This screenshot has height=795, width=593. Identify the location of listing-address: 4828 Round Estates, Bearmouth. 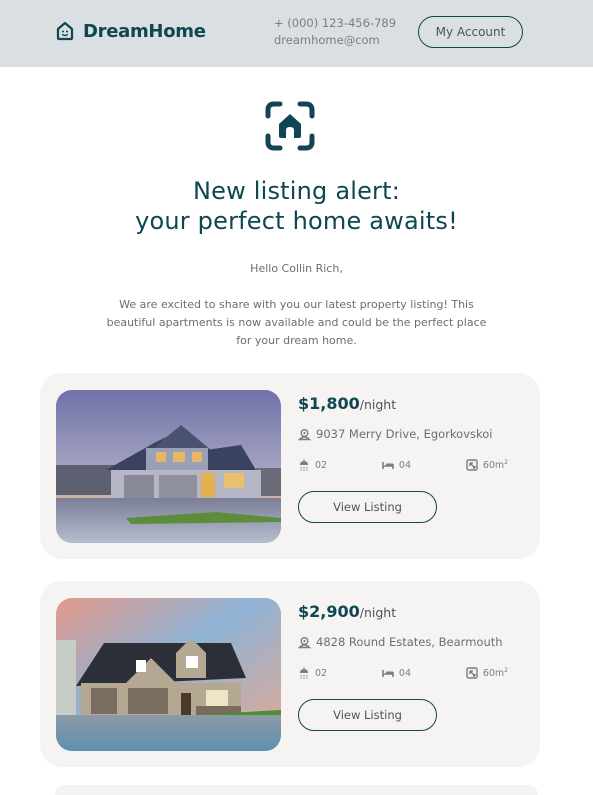
(400, 642).